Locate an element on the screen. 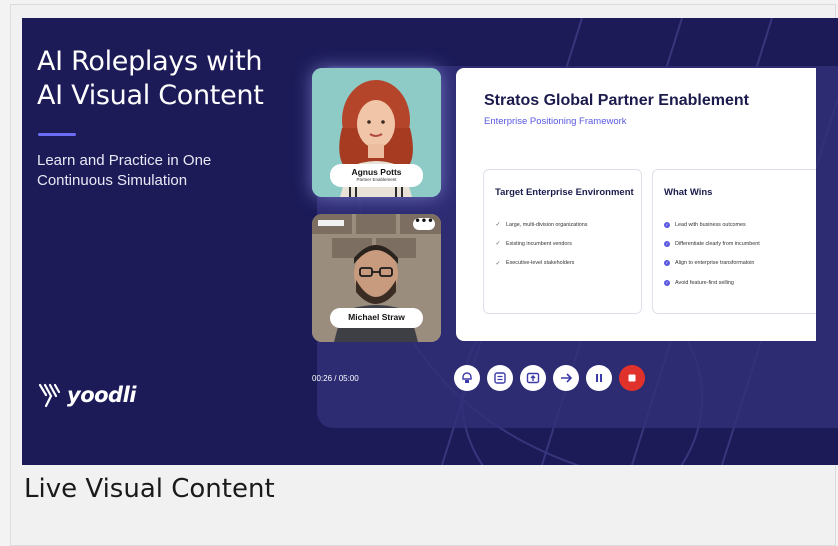  next-icon is located at coordinates (567, 378).